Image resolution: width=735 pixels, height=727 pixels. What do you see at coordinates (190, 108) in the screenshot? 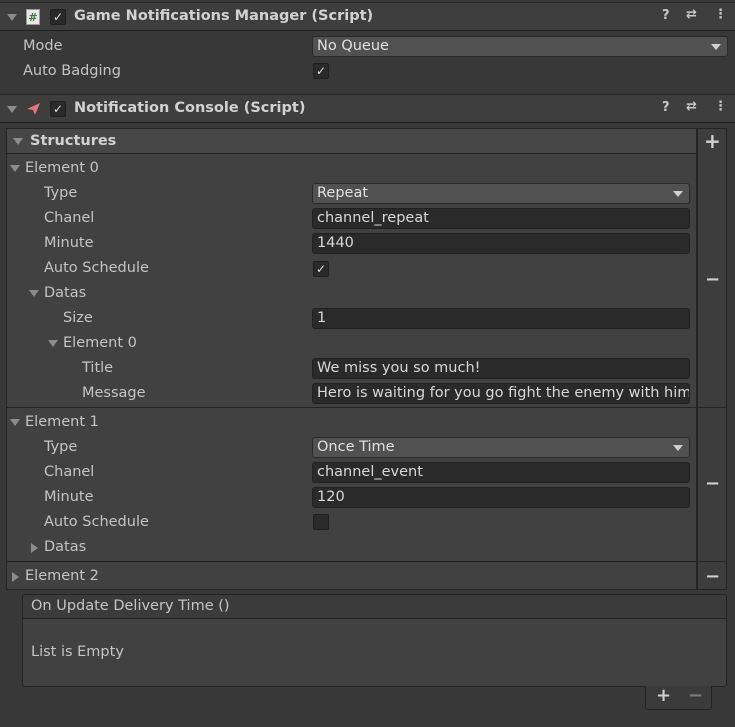
I see `component-title: Notification Console (Script)` at bounding box center [190, 108].